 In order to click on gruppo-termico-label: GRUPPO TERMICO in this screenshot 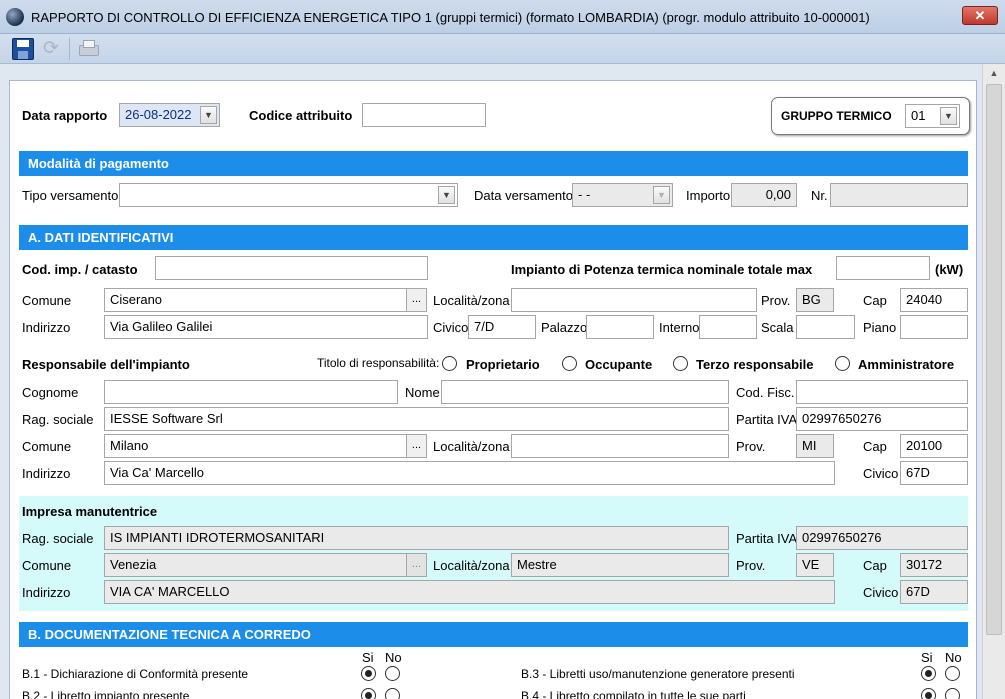, I will do `click(836, 116)`.